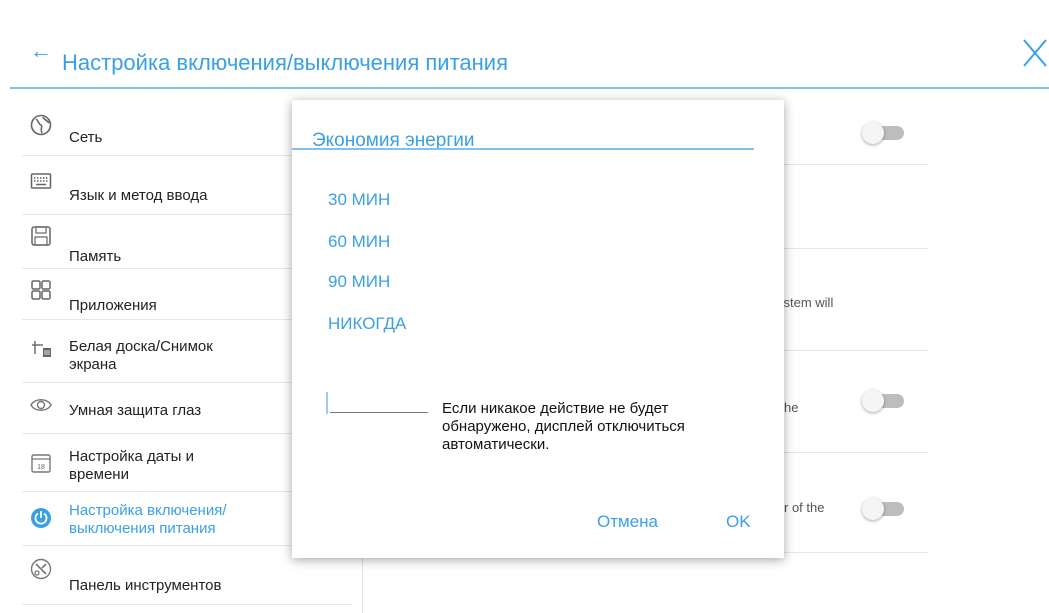 The width and height of the screenshot is (1049, 613). Describe the element at coordinates (41, 51) in the screenshot. I see `back-arrow-icon: ←` at that location.